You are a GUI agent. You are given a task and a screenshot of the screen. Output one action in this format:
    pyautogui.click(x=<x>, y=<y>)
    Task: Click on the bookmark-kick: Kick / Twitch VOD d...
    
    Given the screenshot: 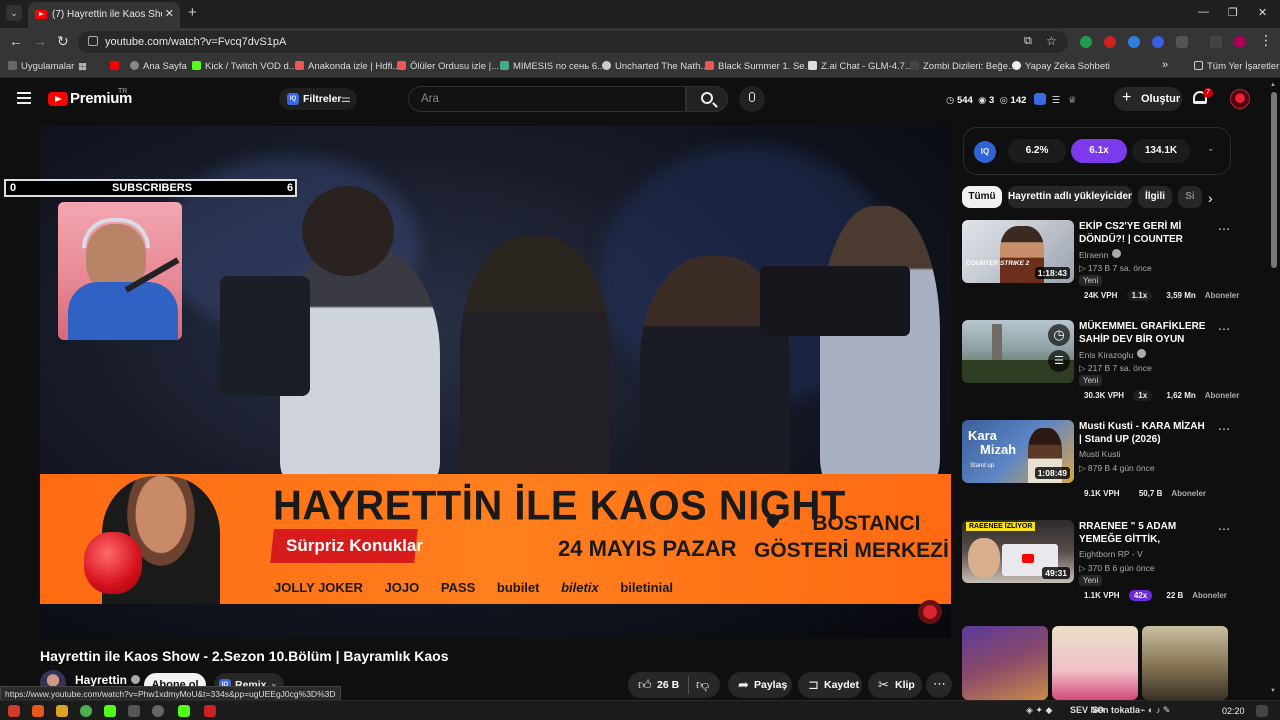 What is the action you would take?
    pyautogui.click(x=244, y=66)
    